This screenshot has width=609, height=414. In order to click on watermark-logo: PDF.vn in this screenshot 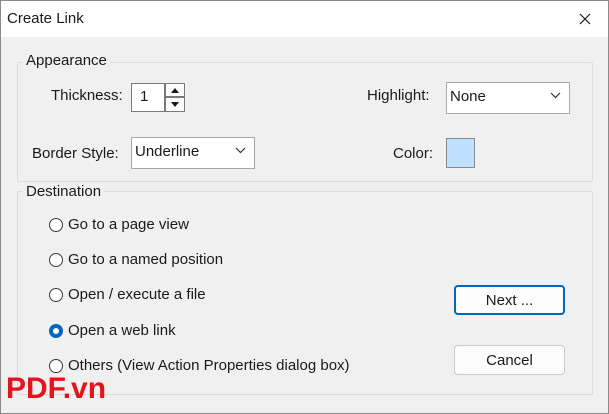, I will do `click(56, 389)`.